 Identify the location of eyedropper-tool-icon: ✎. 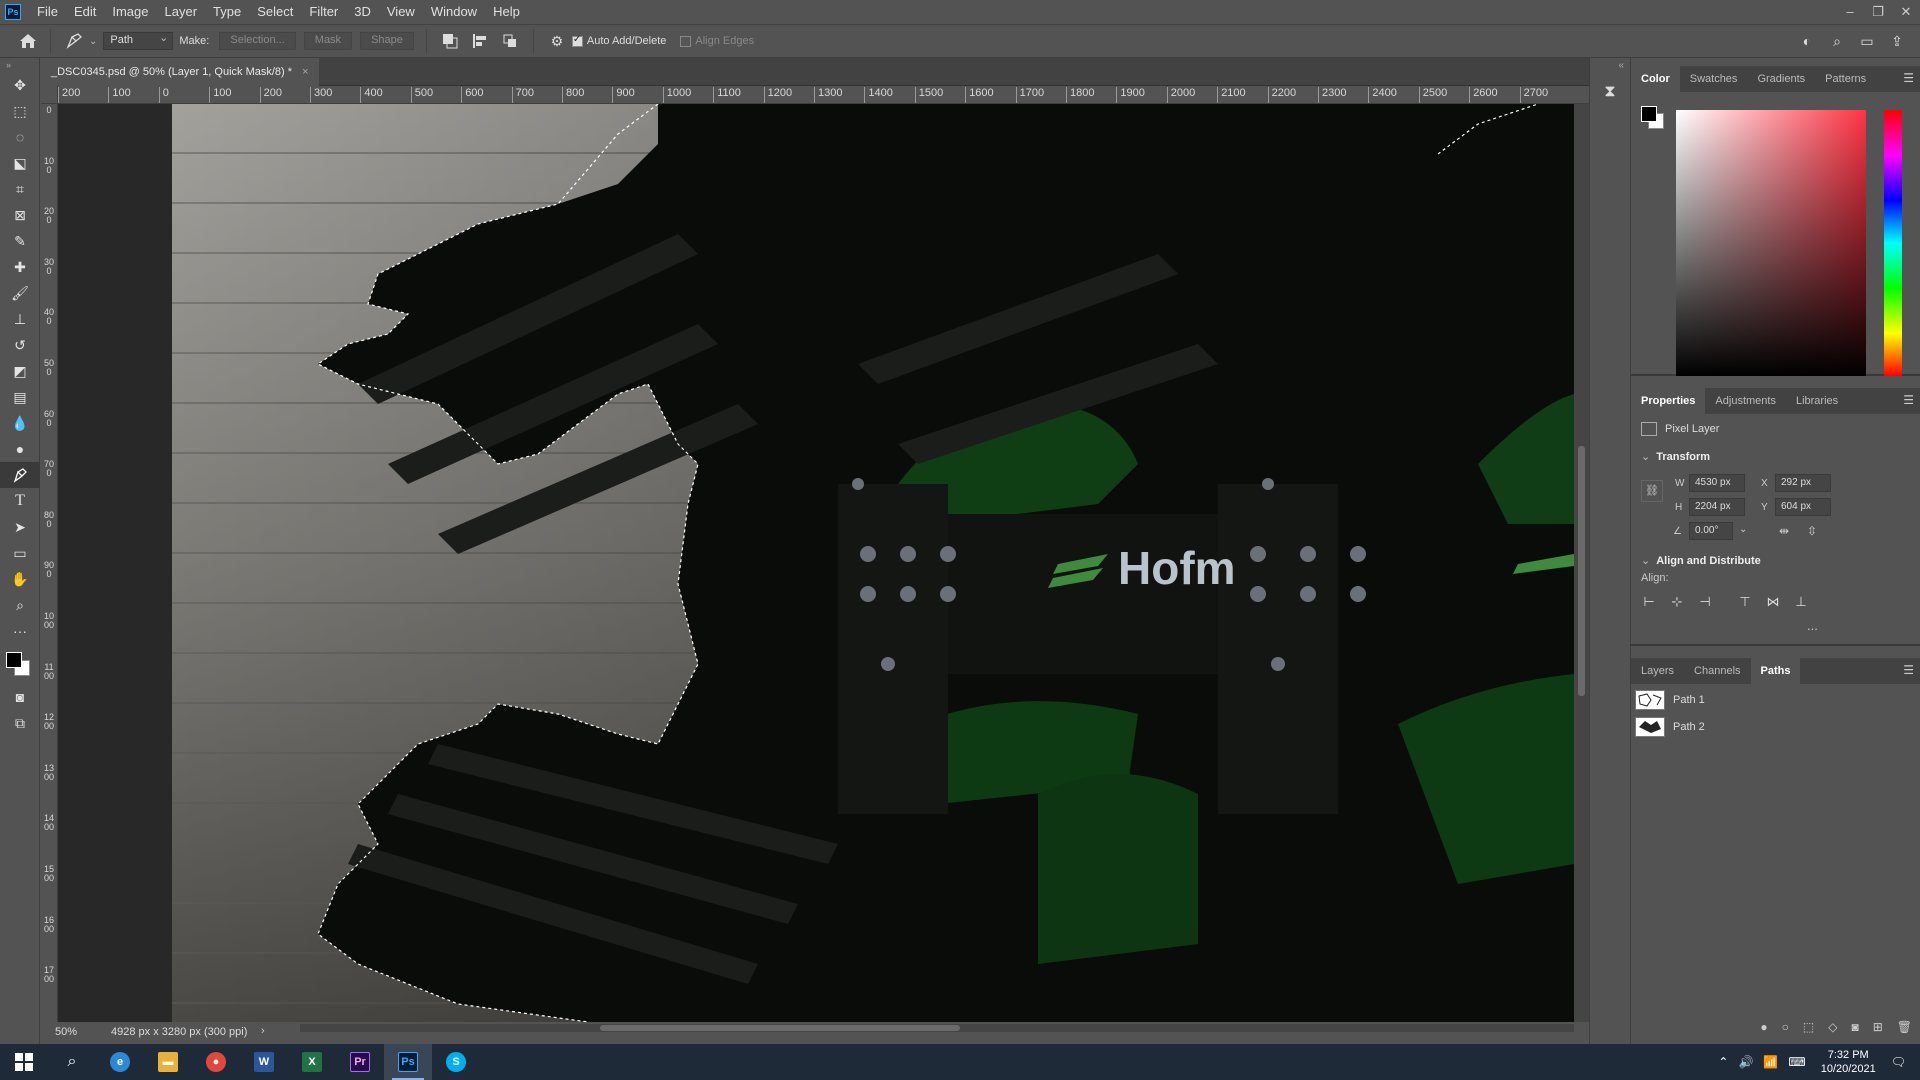
(20, 241).